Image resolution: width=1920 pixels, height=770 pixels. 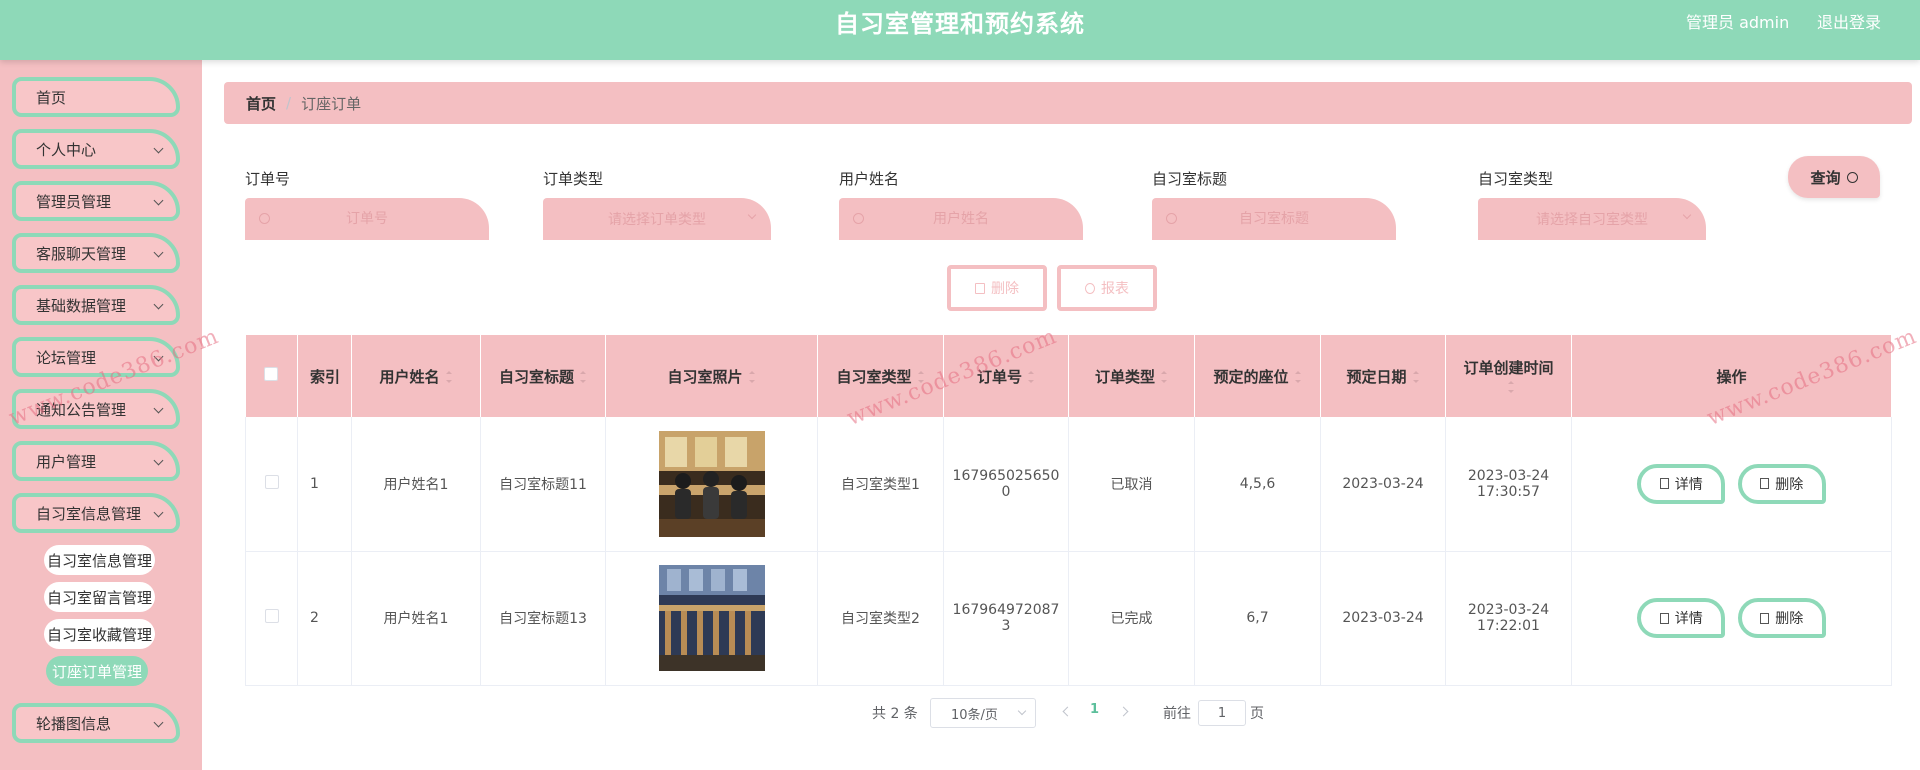 I want to click on col-header-label: 预定日期, so click(x=1376, y=376).